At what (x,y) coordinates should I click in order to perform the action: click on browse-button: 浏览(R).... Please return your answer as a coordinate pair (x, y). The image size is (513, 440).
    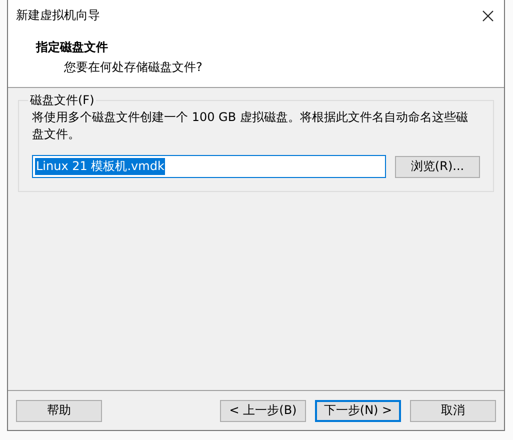
    Looking at the image, I should click on (437, 167).